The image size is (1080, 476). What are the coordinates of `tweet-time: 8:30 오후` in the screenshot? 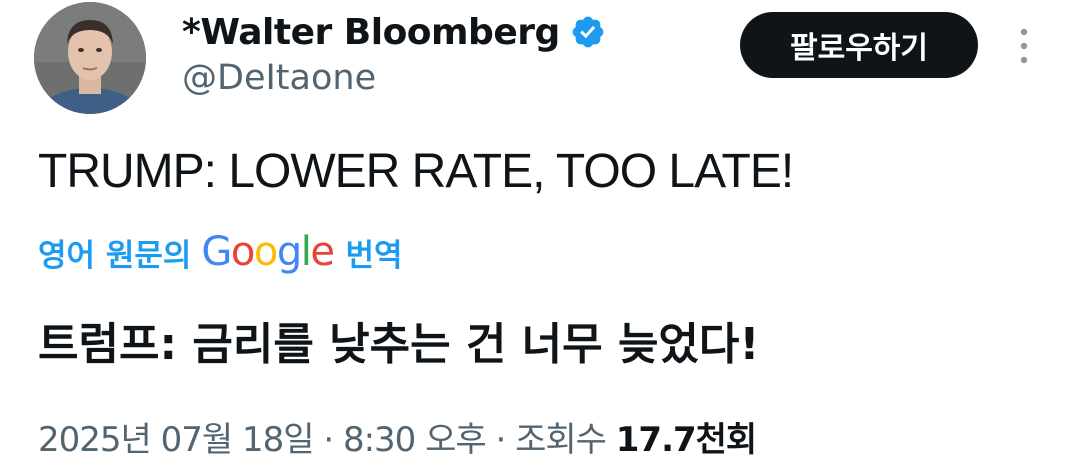 It's located at (415, 440).